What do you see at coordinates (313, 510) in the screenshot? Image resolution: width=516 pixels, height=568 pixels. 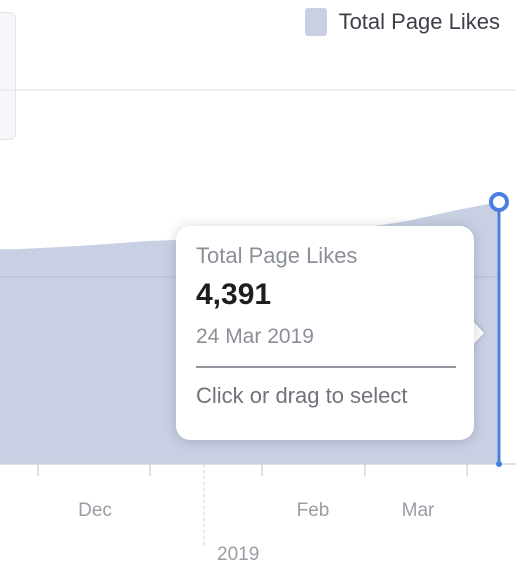 I see `x-tick-label: Feb` at bounding box center [313, 510].